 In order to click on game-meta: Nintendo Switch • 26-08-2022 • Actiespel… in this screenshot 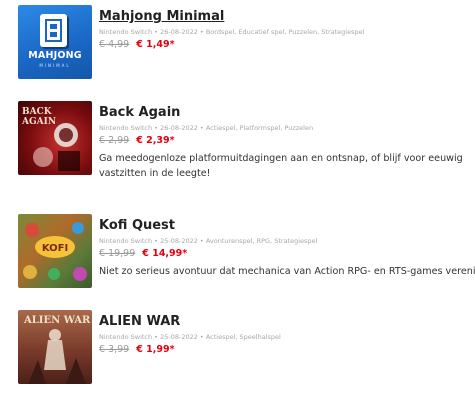, I will do `click(206, 128)`.